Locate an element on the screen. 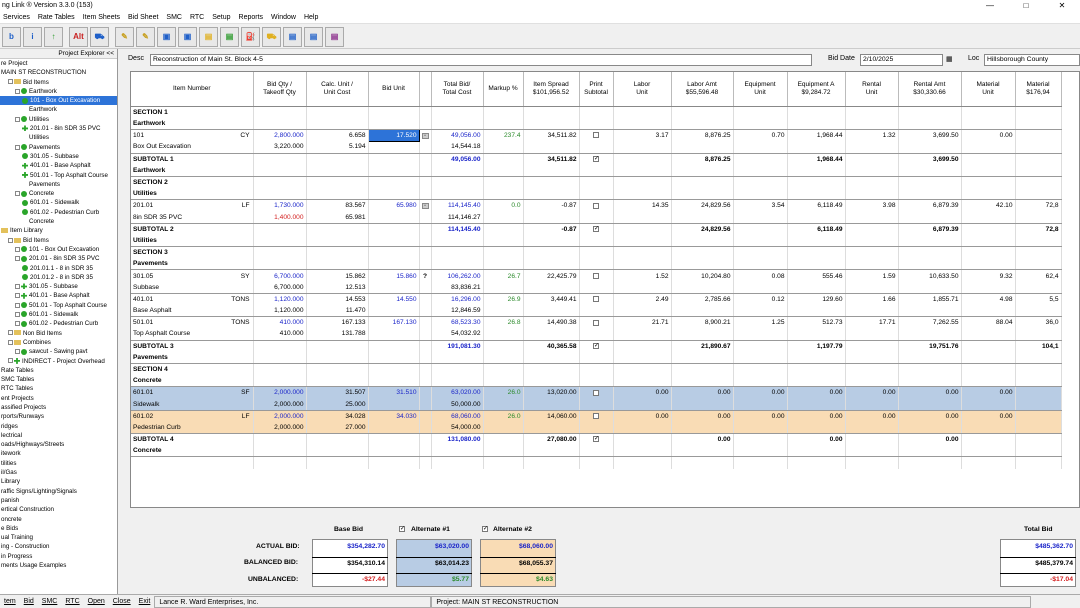 The image size is (1080, 608). cell-tb: 63,020.00 is located at coordinates (457, 392).